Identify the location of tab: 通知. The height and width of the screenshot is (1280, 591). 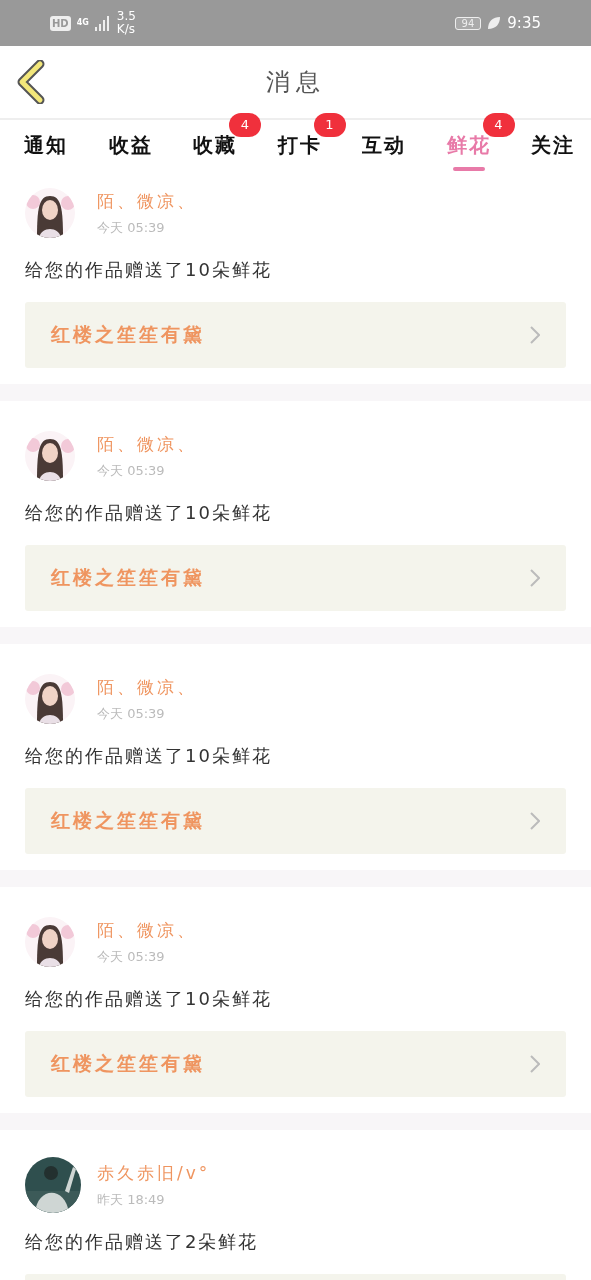
(46, 146).